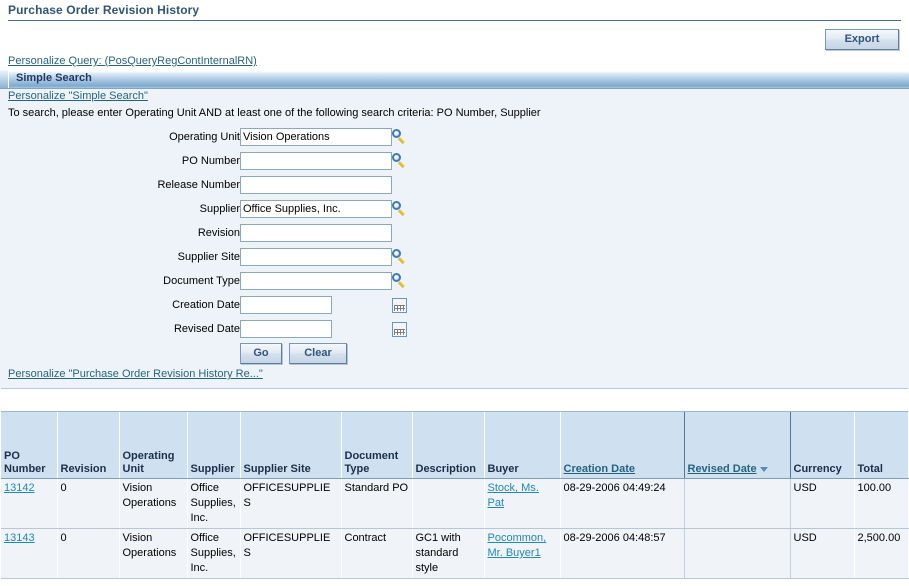 Image resolution: width=909 pixels, height=586 pixels. I want to click on sort-descending-icon, so click(763, 469).